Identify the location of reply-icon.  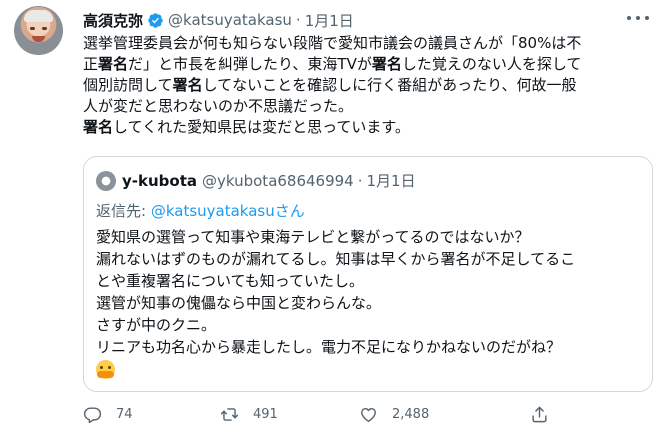
(92, 414).